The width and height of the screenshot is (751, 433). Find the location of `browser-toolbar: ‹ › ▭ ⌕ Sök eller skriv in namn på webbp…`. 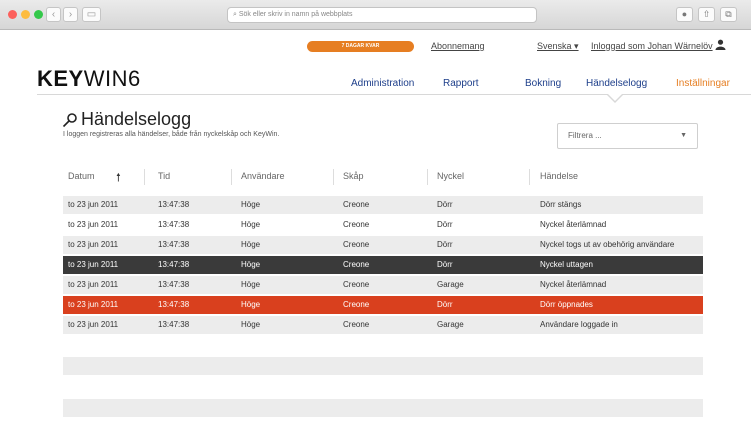

browser-toolbar: ‹ › ▭ ⌕ Sök eller skriv in namn på webbp… is located at coordinates (375, 15).